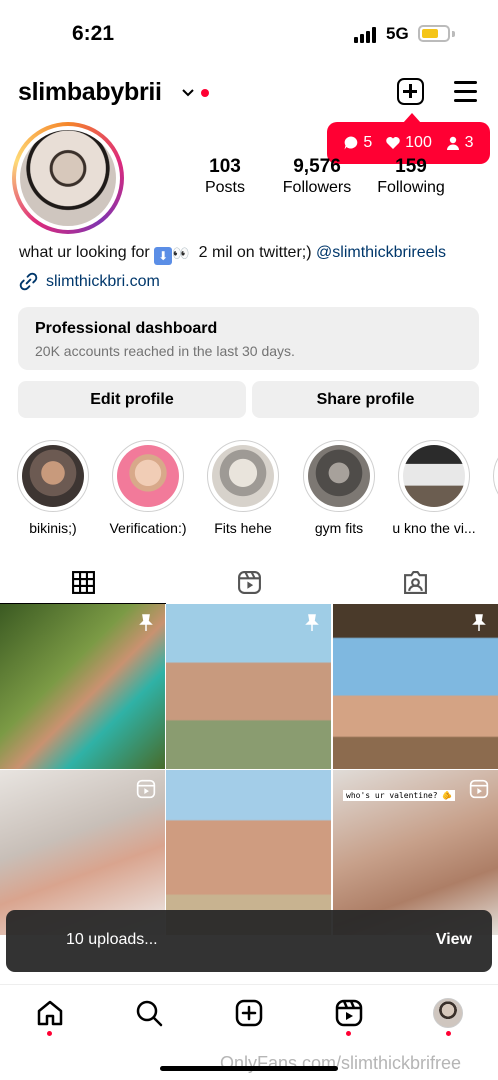 This screenshot has height=1080, width=498. I want to click on tab-tagged, so click(415, 582).